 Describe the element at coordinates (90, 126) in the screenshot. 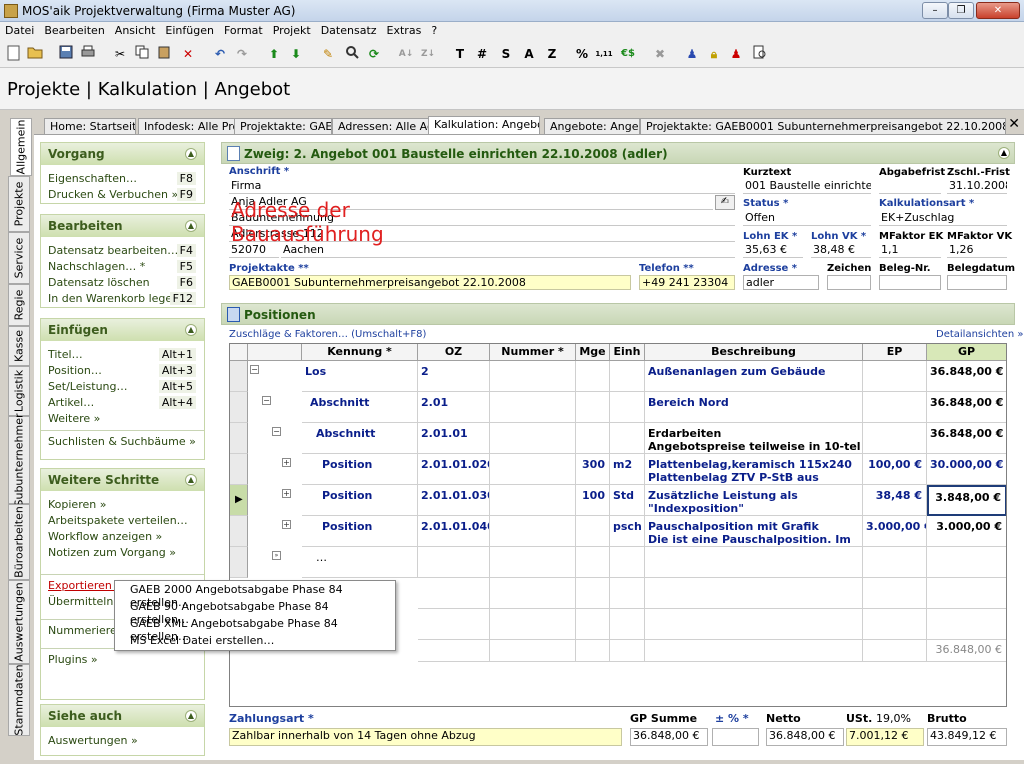

I see `tab-home: Home: Startseite` at that location.